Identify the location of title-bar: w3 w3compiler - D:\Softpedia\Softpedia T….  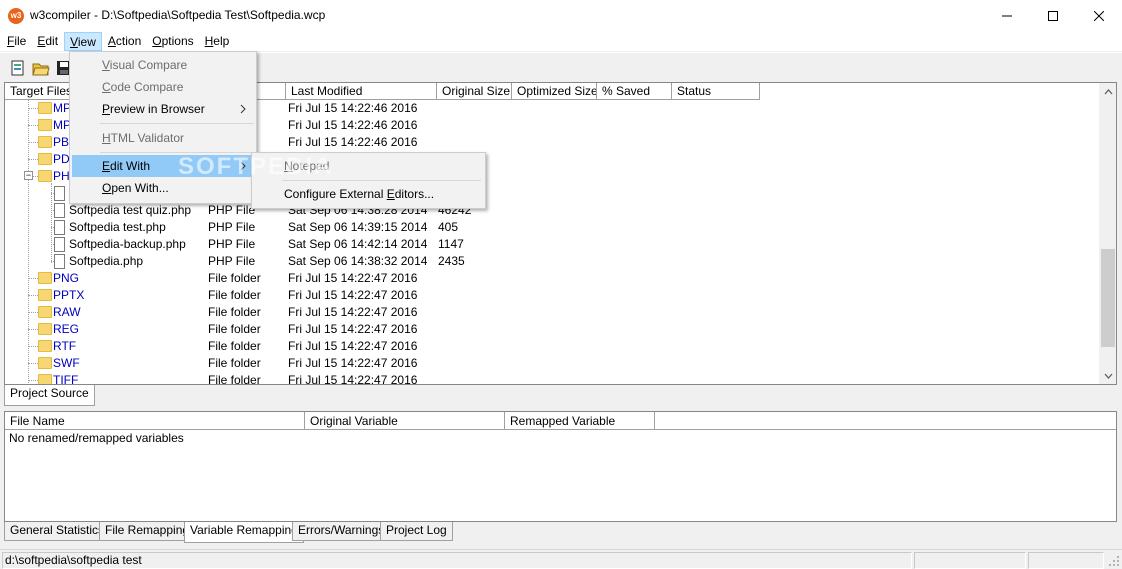
(561, 15).